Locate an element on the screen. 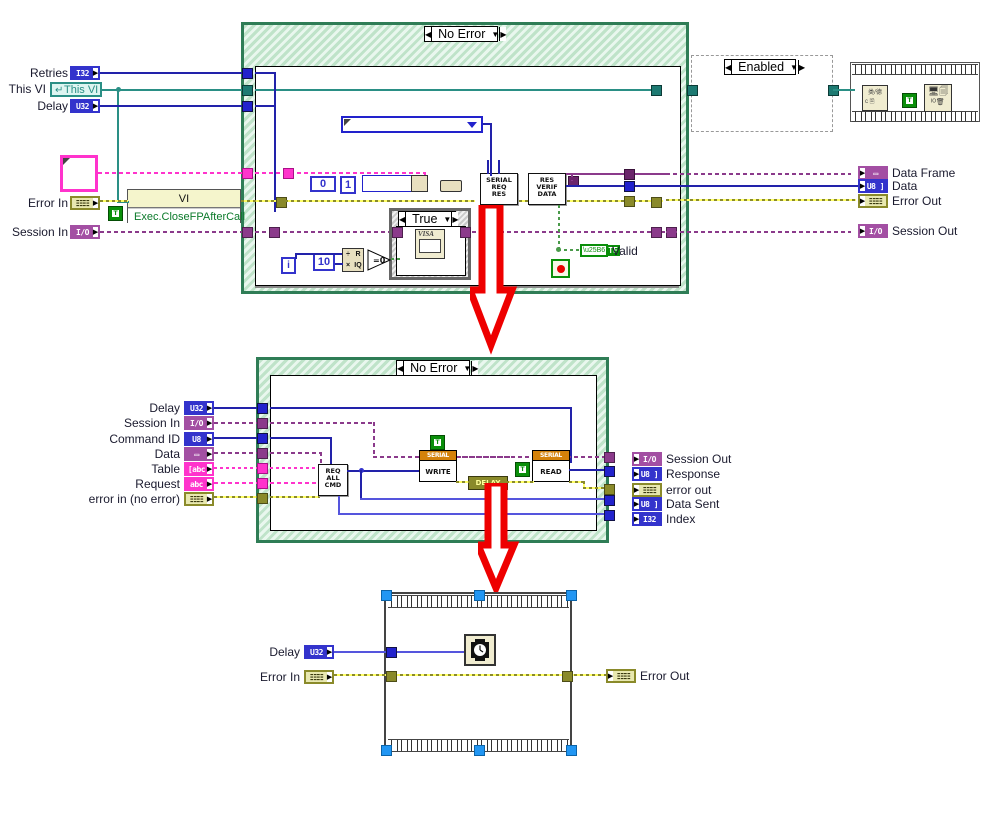 The image size is (999, 817). terminal-error-out-mid: ▶ ☷☷ is located at coordinates (647, 490).